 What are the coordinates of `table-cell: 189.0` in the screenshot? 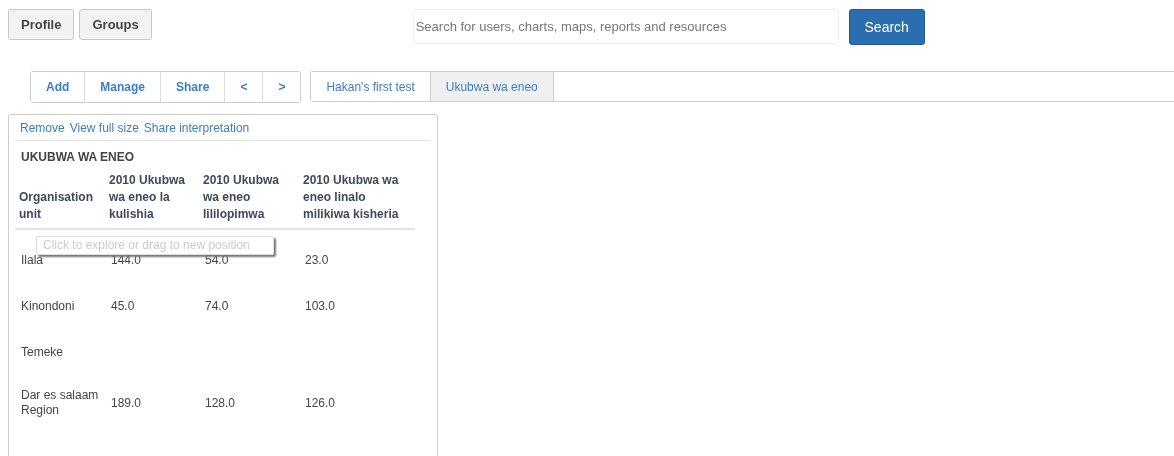 It's located at (126, 403).